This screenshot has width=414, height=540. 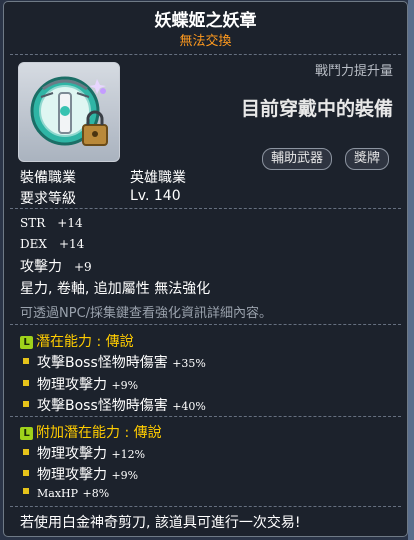 What do you see at coordinates (85, 342) in the screenshot?
I see `potential-header-label: 潛在能力 : 傳說` at bounding box center [85, 342].